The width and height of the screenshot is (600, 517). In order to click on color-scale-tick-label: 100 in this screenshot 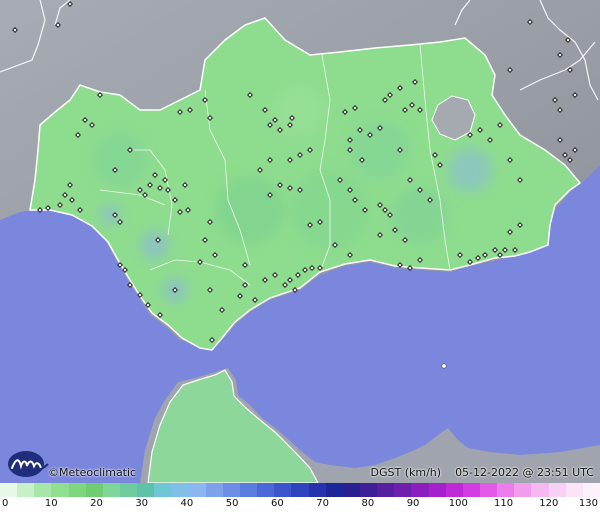, I will do `click(458, 503)`.